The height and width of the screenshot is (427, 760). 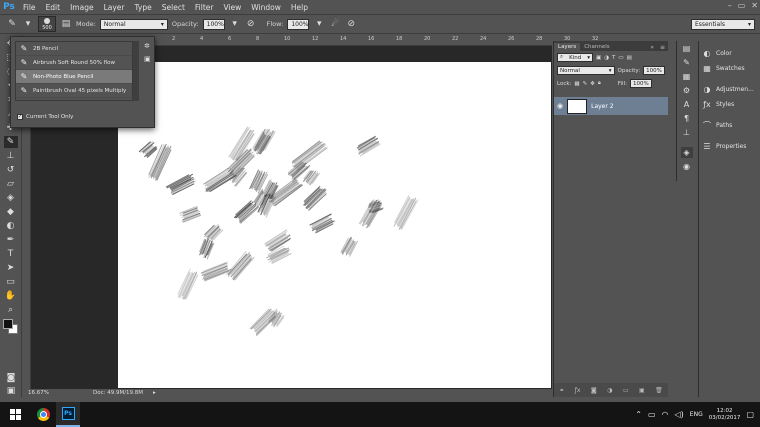 What do you see at coordinates (298, 24) in the screenshot?
I see `flow-input: 100%` at bounding box center [298, 24].